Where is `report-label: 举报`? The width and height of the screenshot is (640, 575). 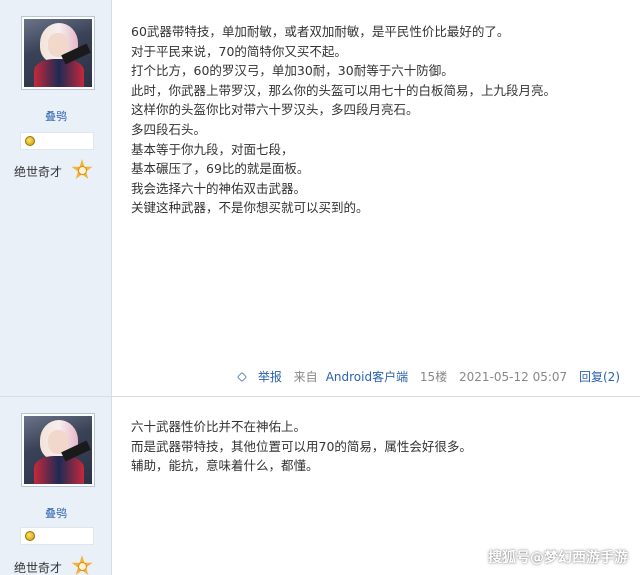
report-label: 举报 is located at coordinates (269, 377).